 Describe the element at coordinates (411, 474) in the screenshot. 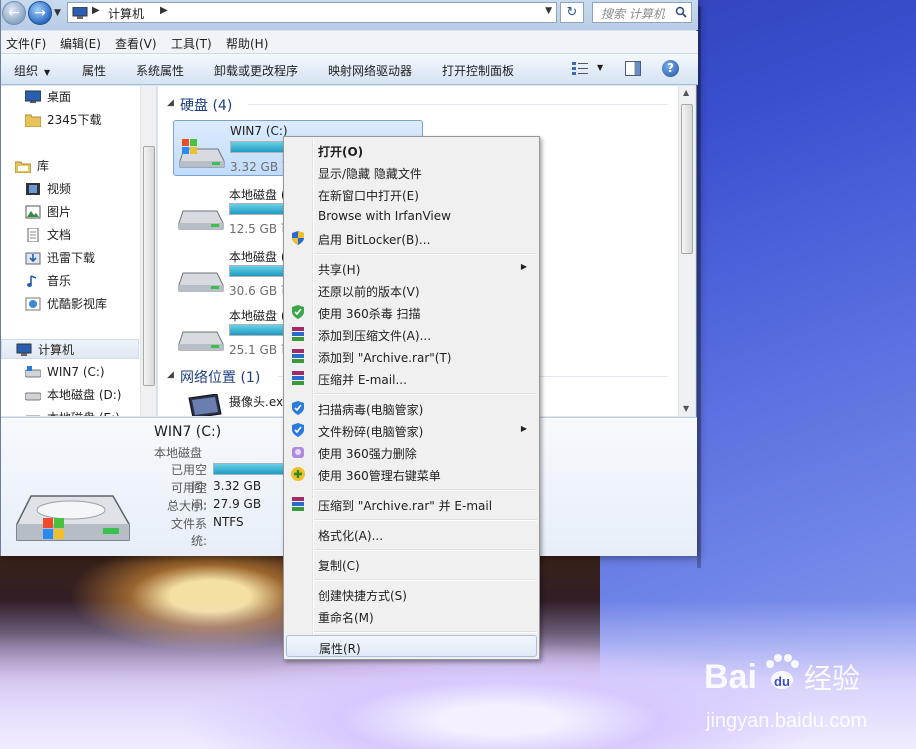

I see `menu-item-360-menu: 使用 360管理右键菜单` at that location.